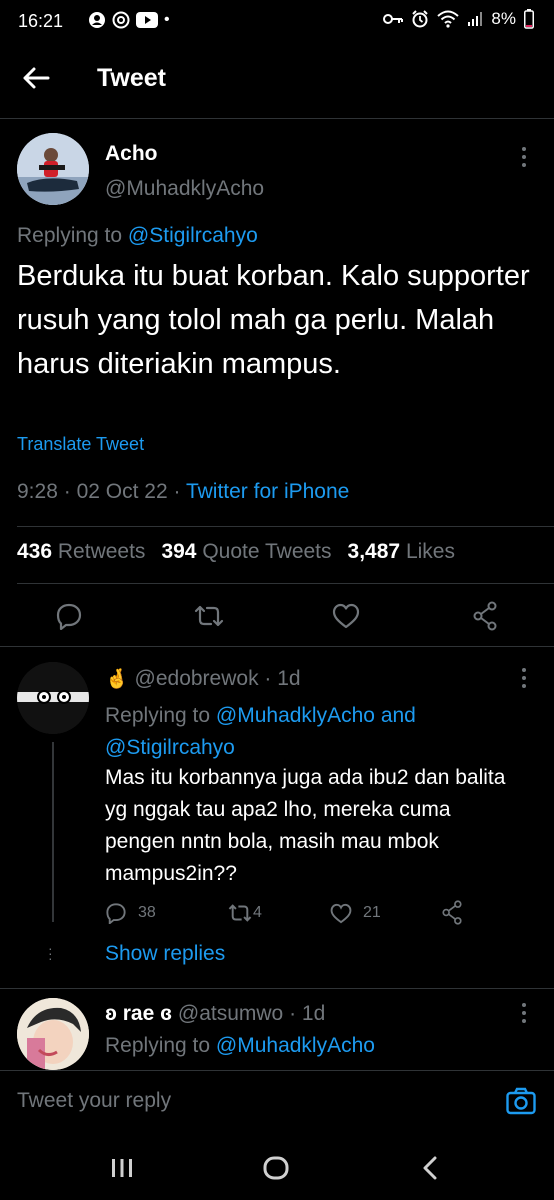 This screenshot has height=1200, width=554. What do you see at coordinates (117, 679) in the screenshot?
I see `user-emoji: 🤞` at bounding box center [117, 679].